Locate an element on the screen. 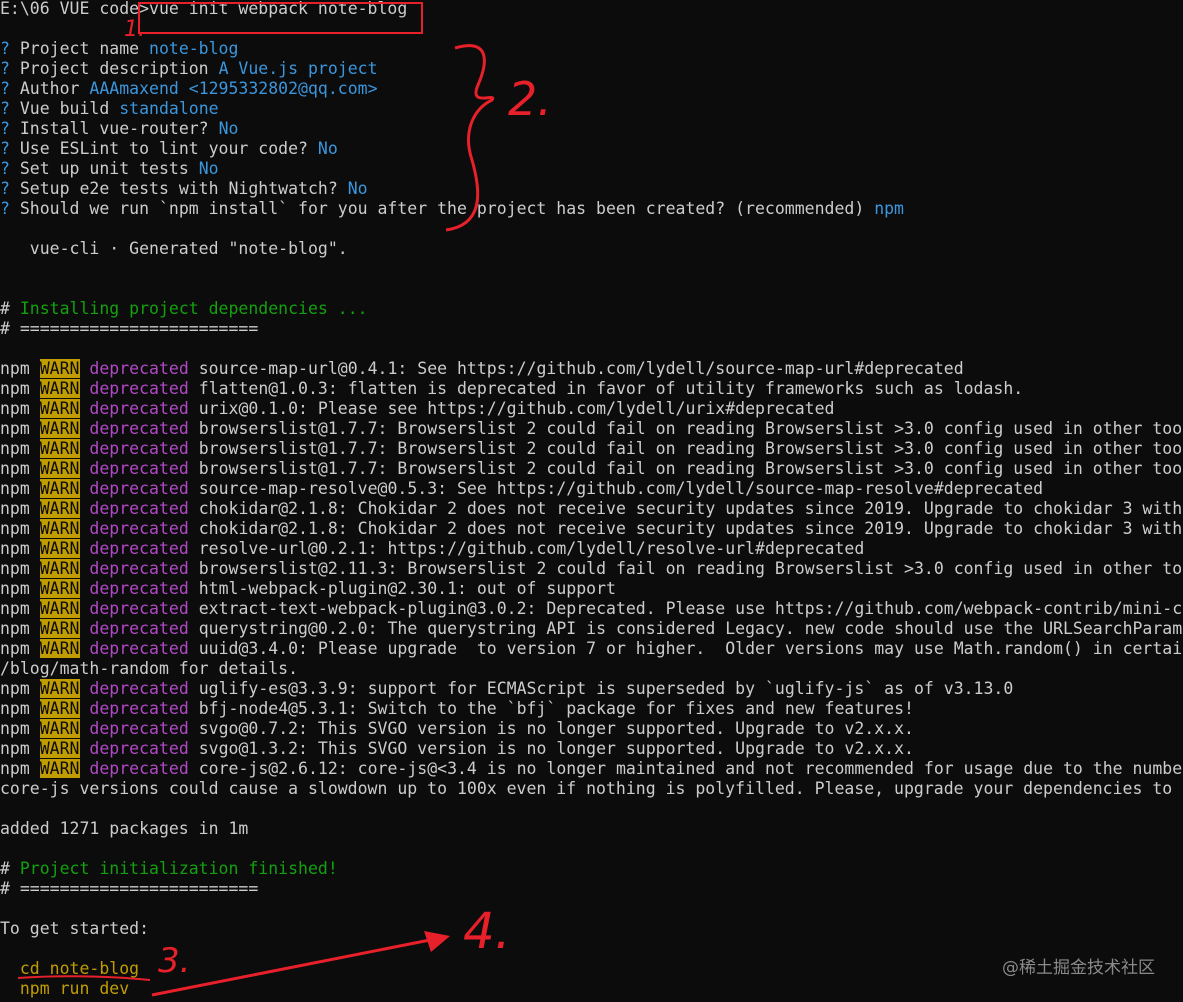 This screenshot has height=1002, width=1183. generated-line: vue-cli · Generated "note-blog". is located at coordinates (174, 249).